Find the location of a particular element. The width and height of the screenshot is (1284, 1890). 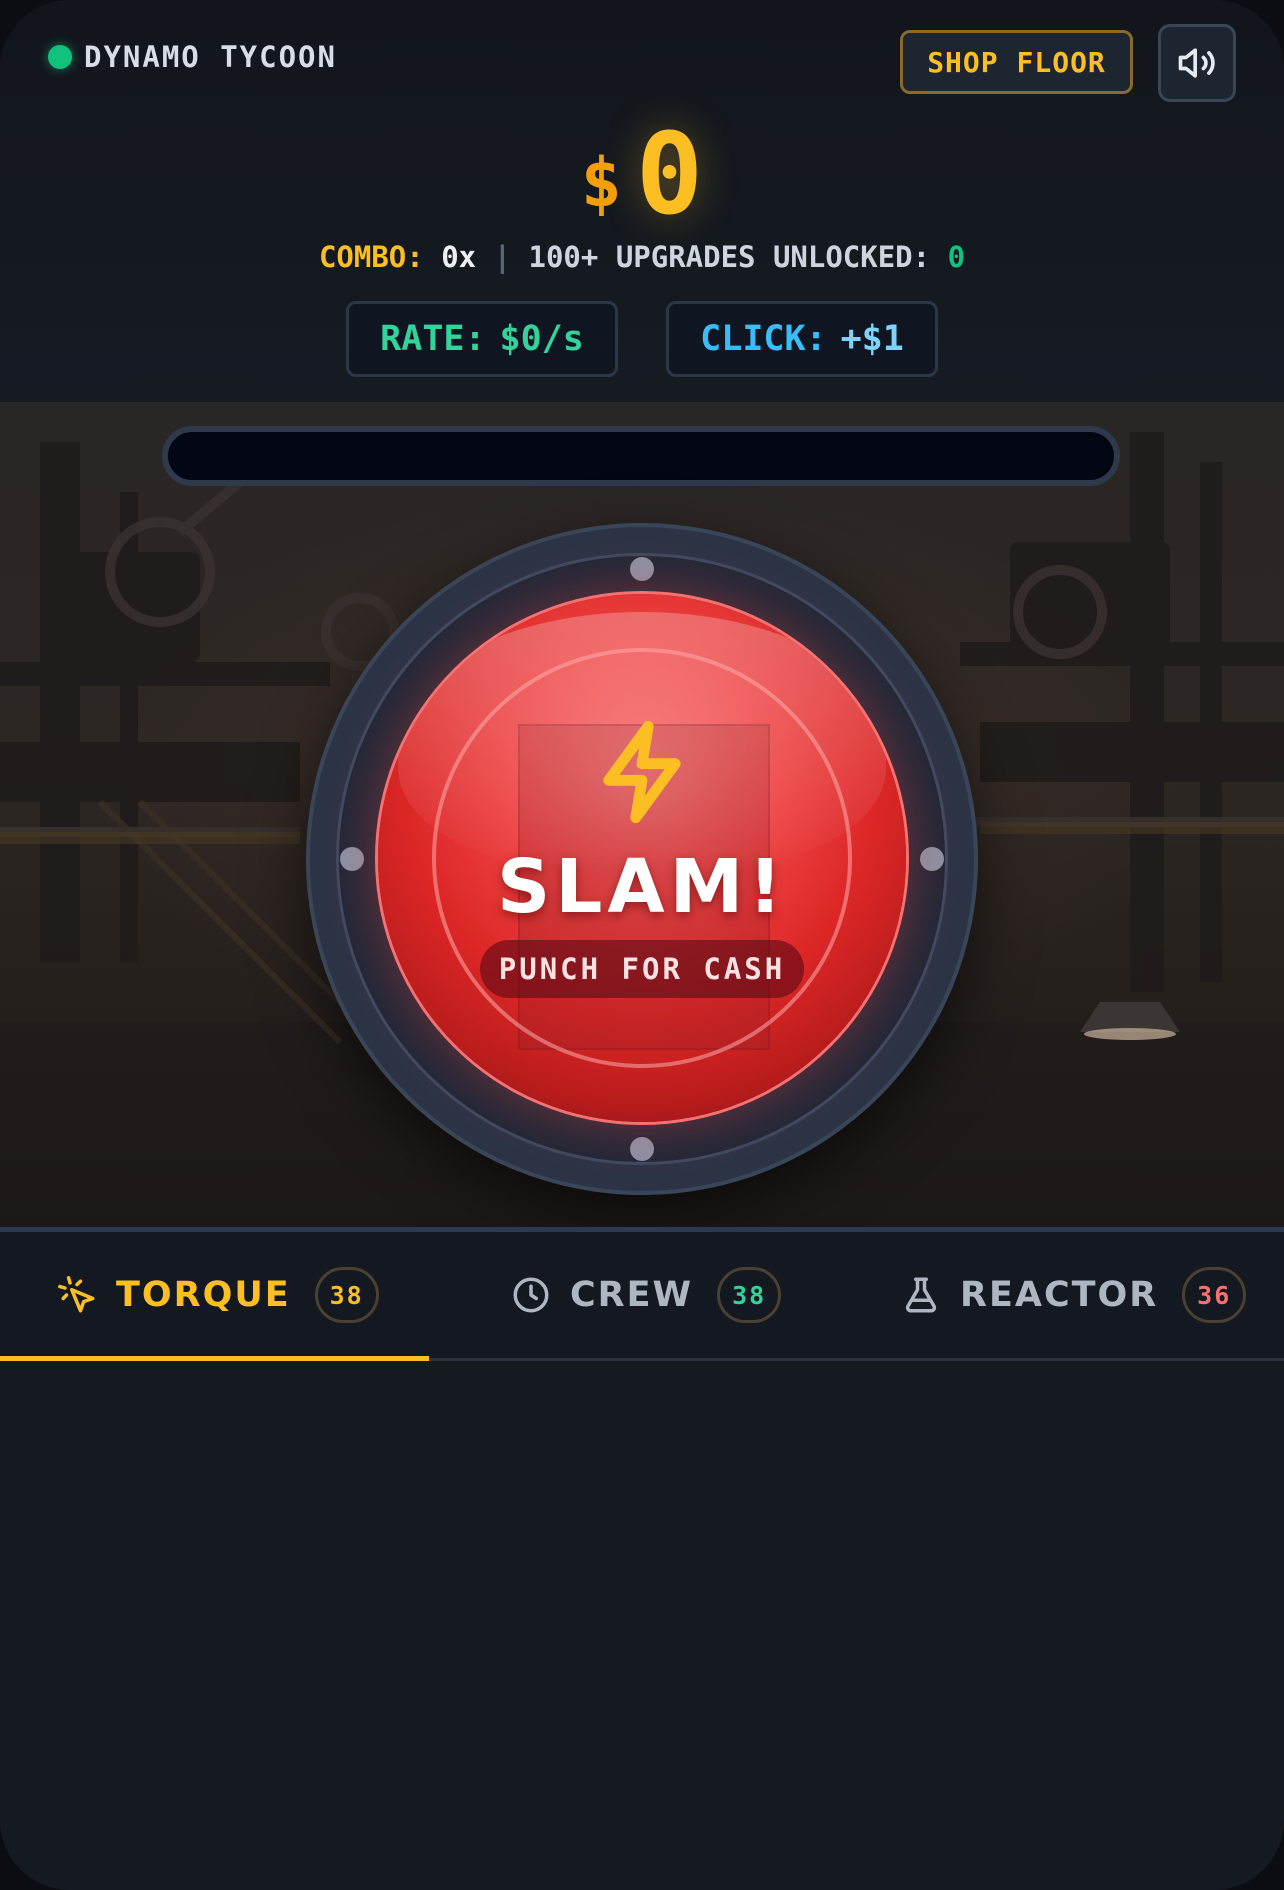

click-label: CLICK: is located at coordinates (763, 339).